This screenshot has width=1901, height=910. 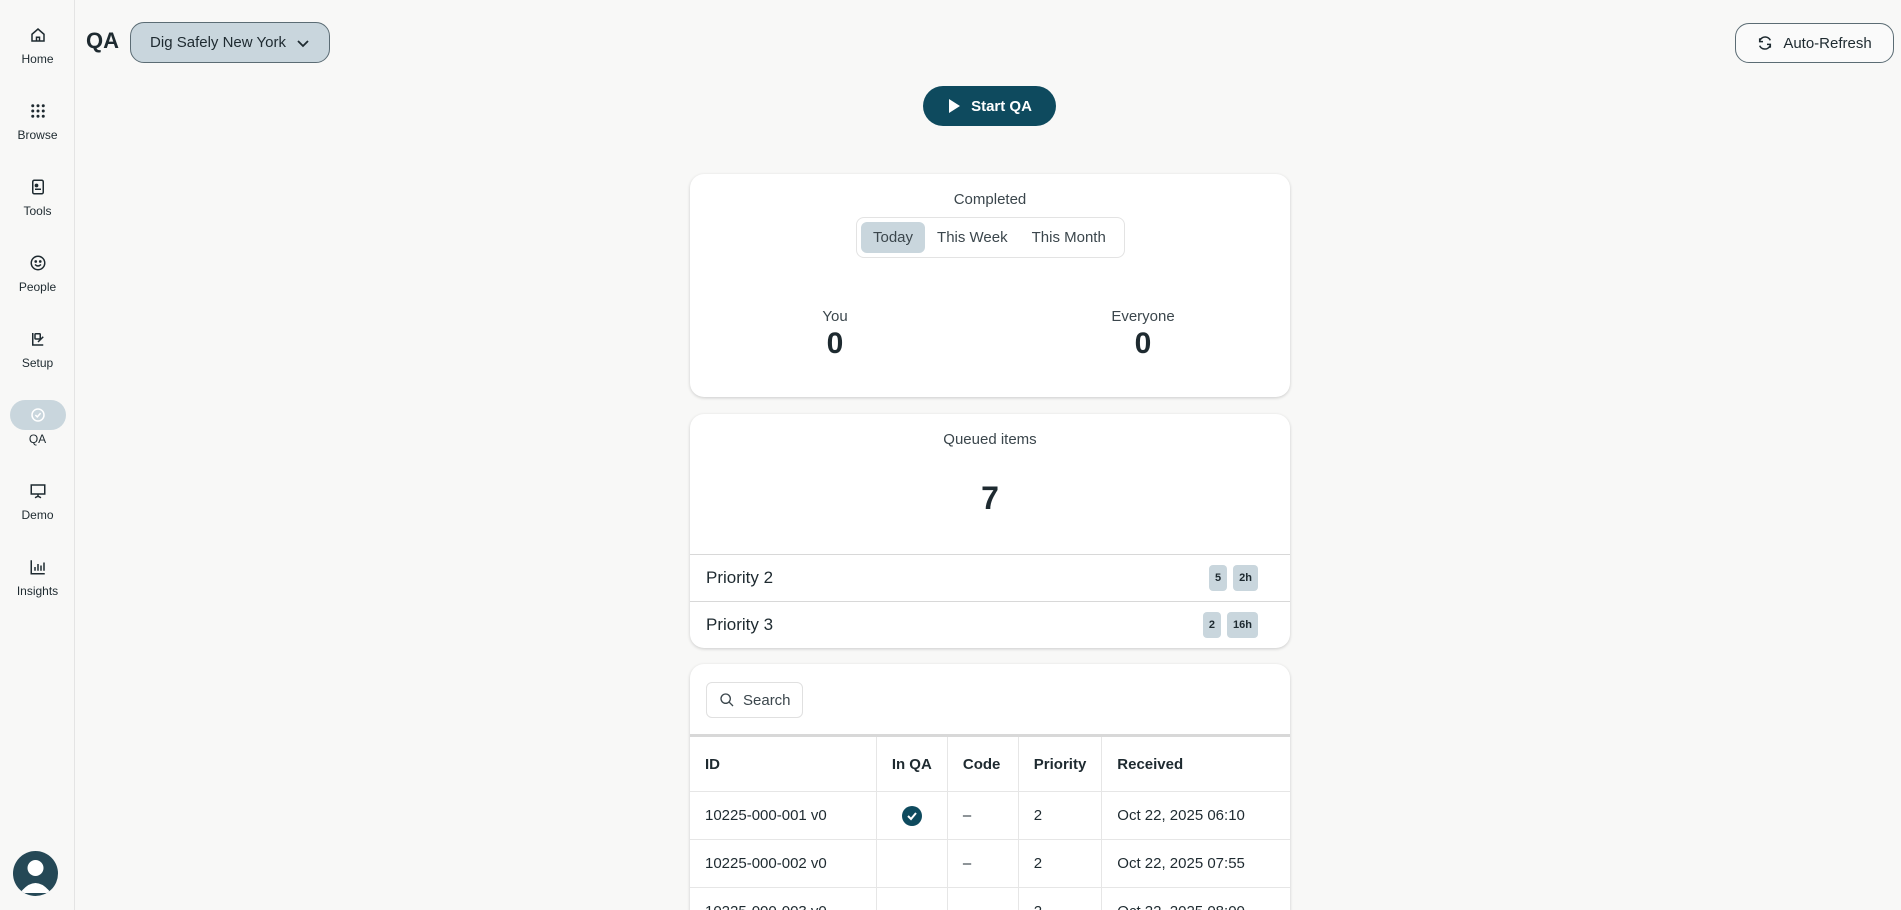 What do you see at coordinates (893, 237) in the screenshot?
I see `tab-today: Today` at bounding box center [893, 237].